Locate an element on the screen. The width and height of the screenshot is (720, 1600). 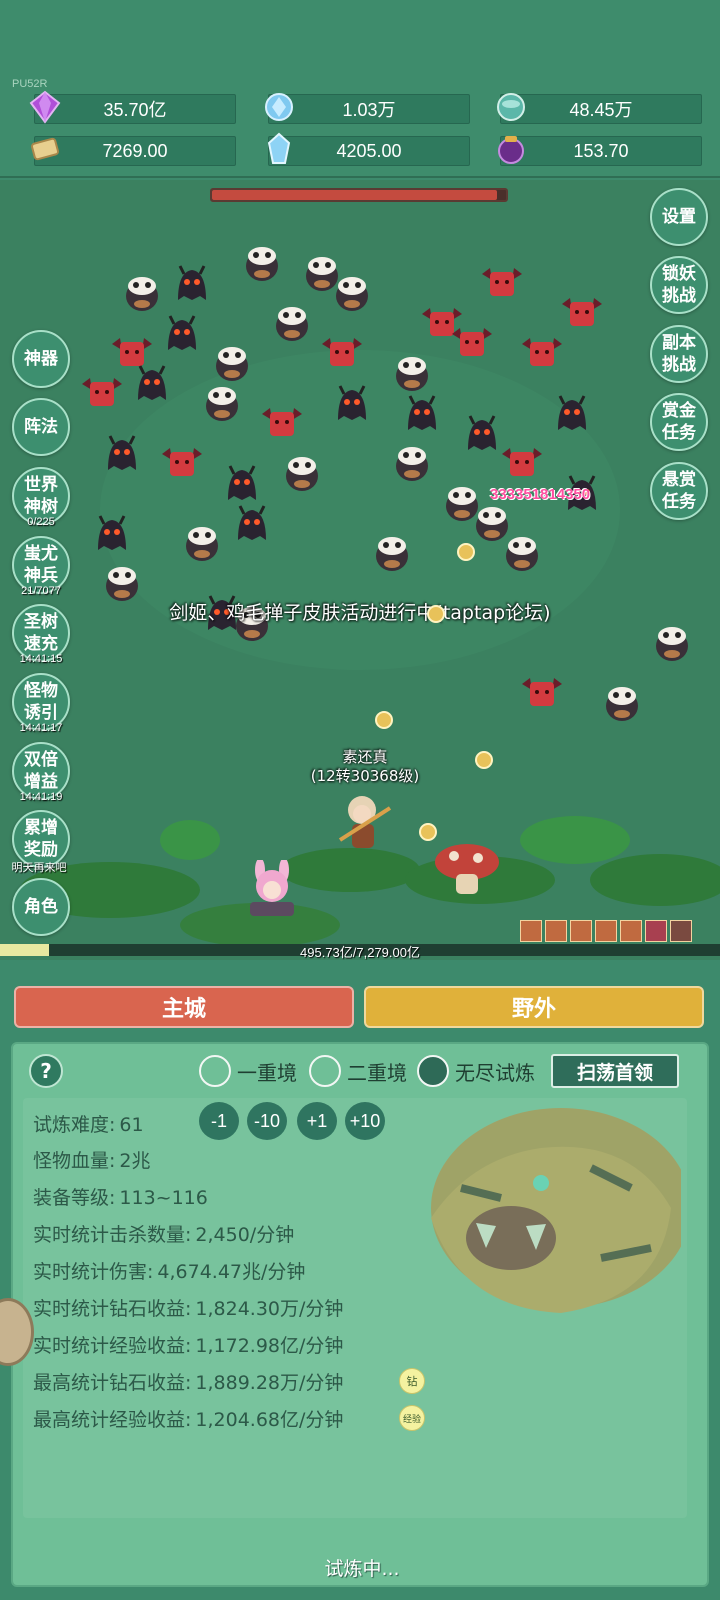
formation-button: 阵法 is located at coordinates (41, 427).